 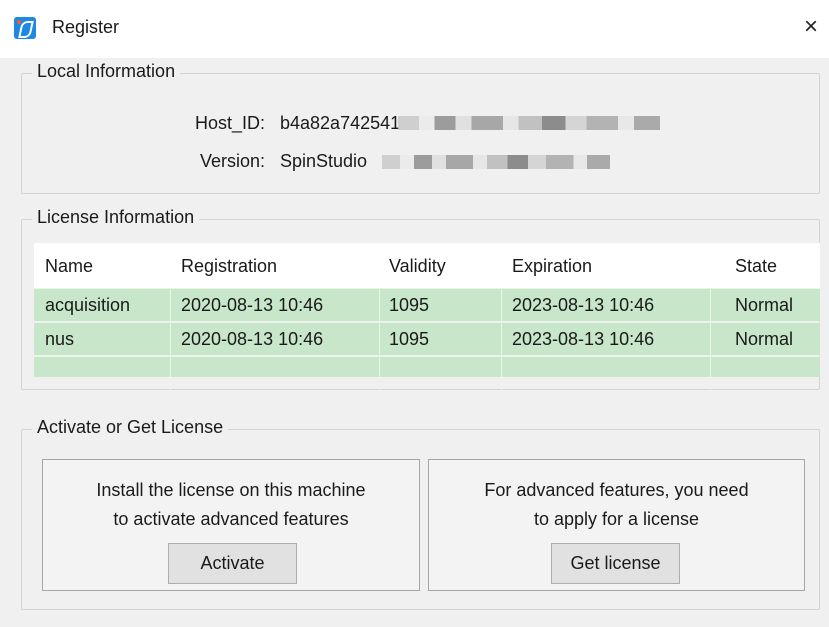 What do you see at coordinates (229, 266) in the screenshot?
I see `column-header-registration: Registration` at bounding box center [229, 266].